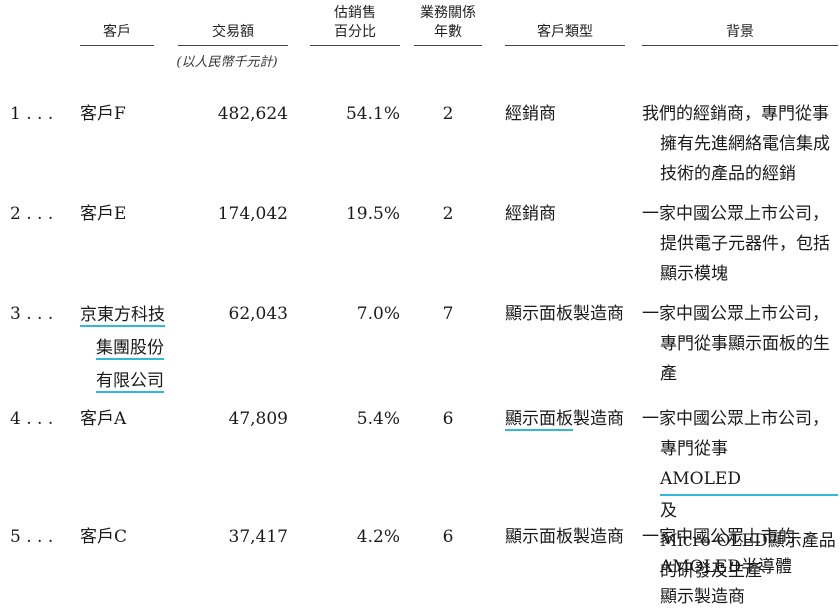 This screenshot has width=840, height=612. Describe the element at coordinates (736, 344) in the screenshot. I see `customer-background: 一家中國公眾上市公司， 專門從事顯示面板的生 產` at that location.